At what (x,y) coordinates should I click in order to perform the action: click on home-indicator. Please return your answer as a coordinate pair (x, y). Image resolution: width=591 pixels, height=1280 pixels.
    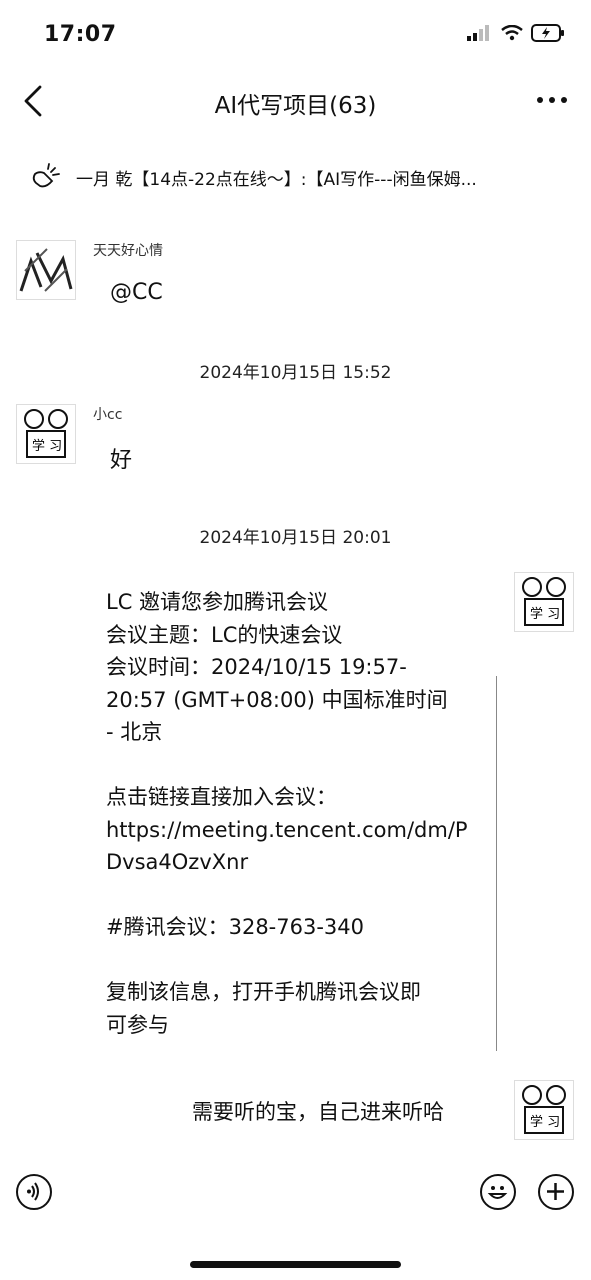
    Looking at the image, I should click on (295, 1264).